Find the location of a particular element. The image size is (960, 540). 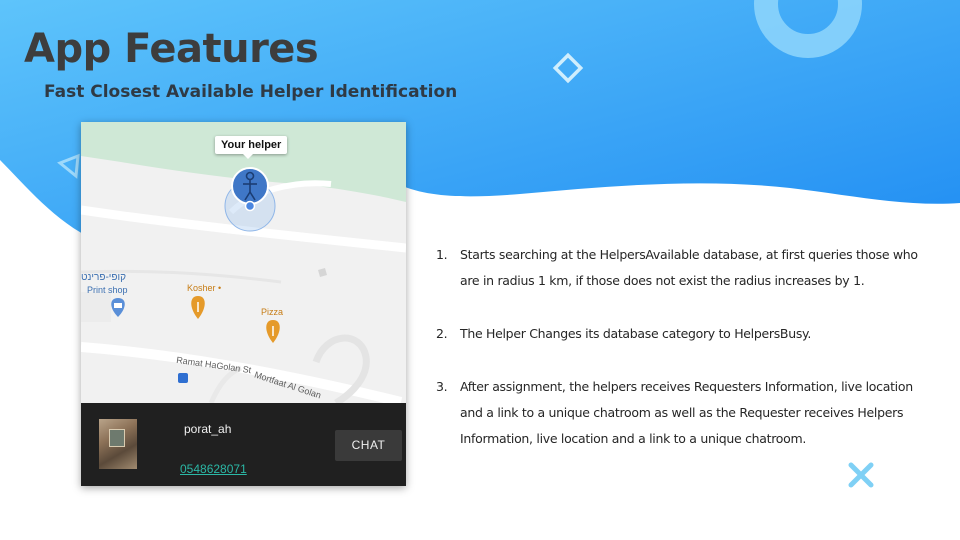

slide-title: App Features is located at coordinates (171, 49).